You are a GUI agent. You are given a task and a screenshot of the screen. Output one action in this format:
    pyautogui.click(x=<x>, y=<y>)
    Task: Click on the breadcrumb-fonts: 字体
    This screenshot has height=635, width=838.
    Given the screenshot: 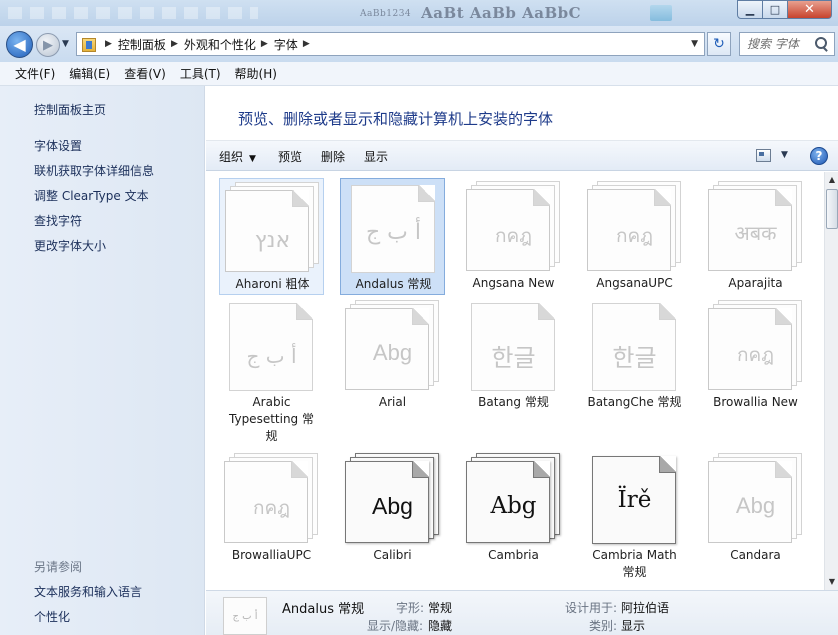 What is the action you would take?
    pyautogui.click(x=286, y=44)
    